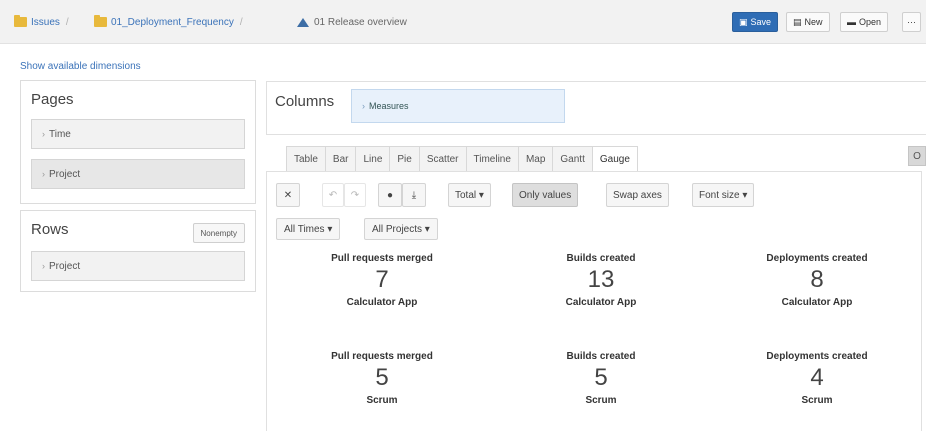  What do you see at coordinates (572, 159) in the screenshot?
I see `tab-gantt: Gantt` at bounding box center [572, 159].